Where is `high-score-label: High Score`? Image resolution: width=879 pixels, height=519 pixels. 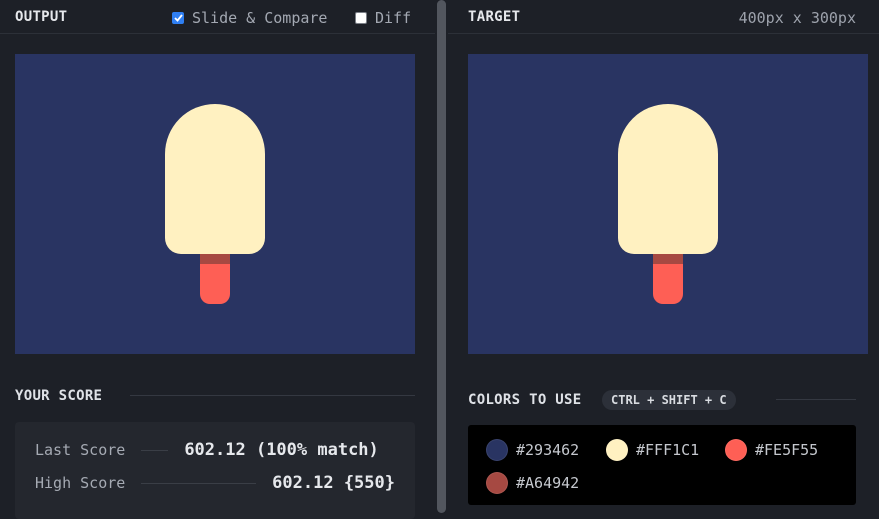 high-score-label: High Score is located at coordinates (80, 483).